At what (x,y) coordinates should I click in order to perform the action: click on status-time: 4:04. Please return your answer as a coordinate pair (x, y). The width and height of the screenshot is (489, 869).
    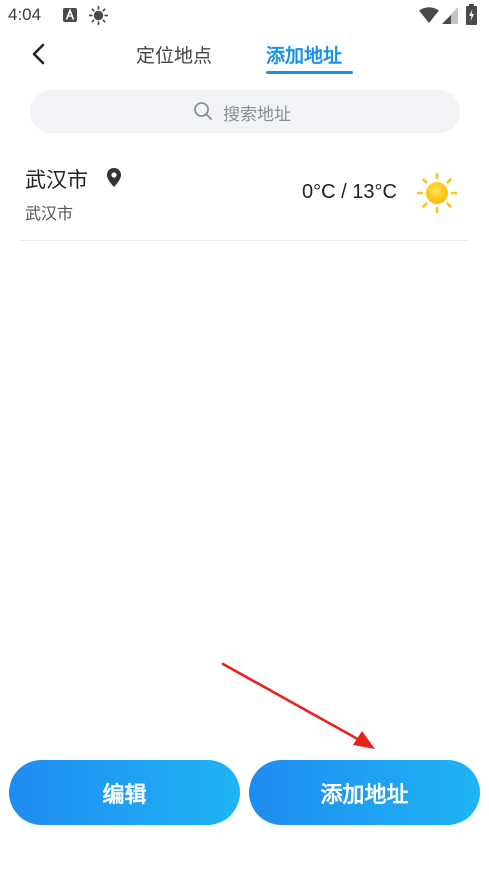
    Looking at the image, I should click on (25, 14).